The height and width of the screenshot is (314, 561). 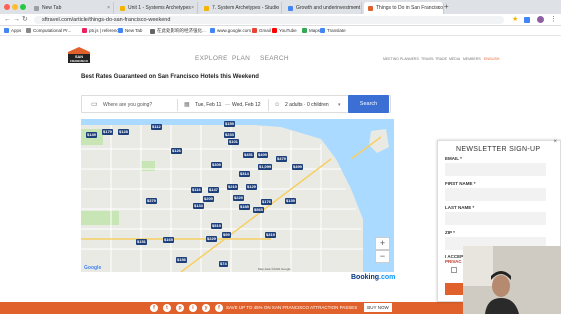 I want to click on bookmark-item: YouTube, so click(x=284, y=30).